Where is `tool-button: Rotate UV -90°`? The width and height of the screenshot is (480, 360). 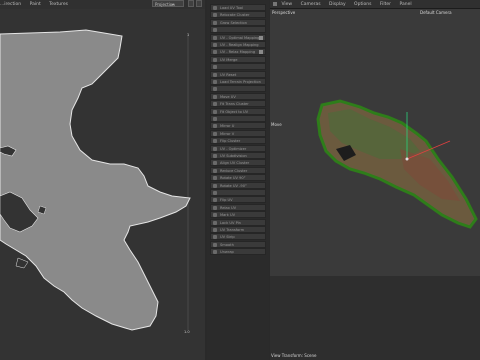
tool-button: Rotate UV -90° is located at coordinates (238, 185).